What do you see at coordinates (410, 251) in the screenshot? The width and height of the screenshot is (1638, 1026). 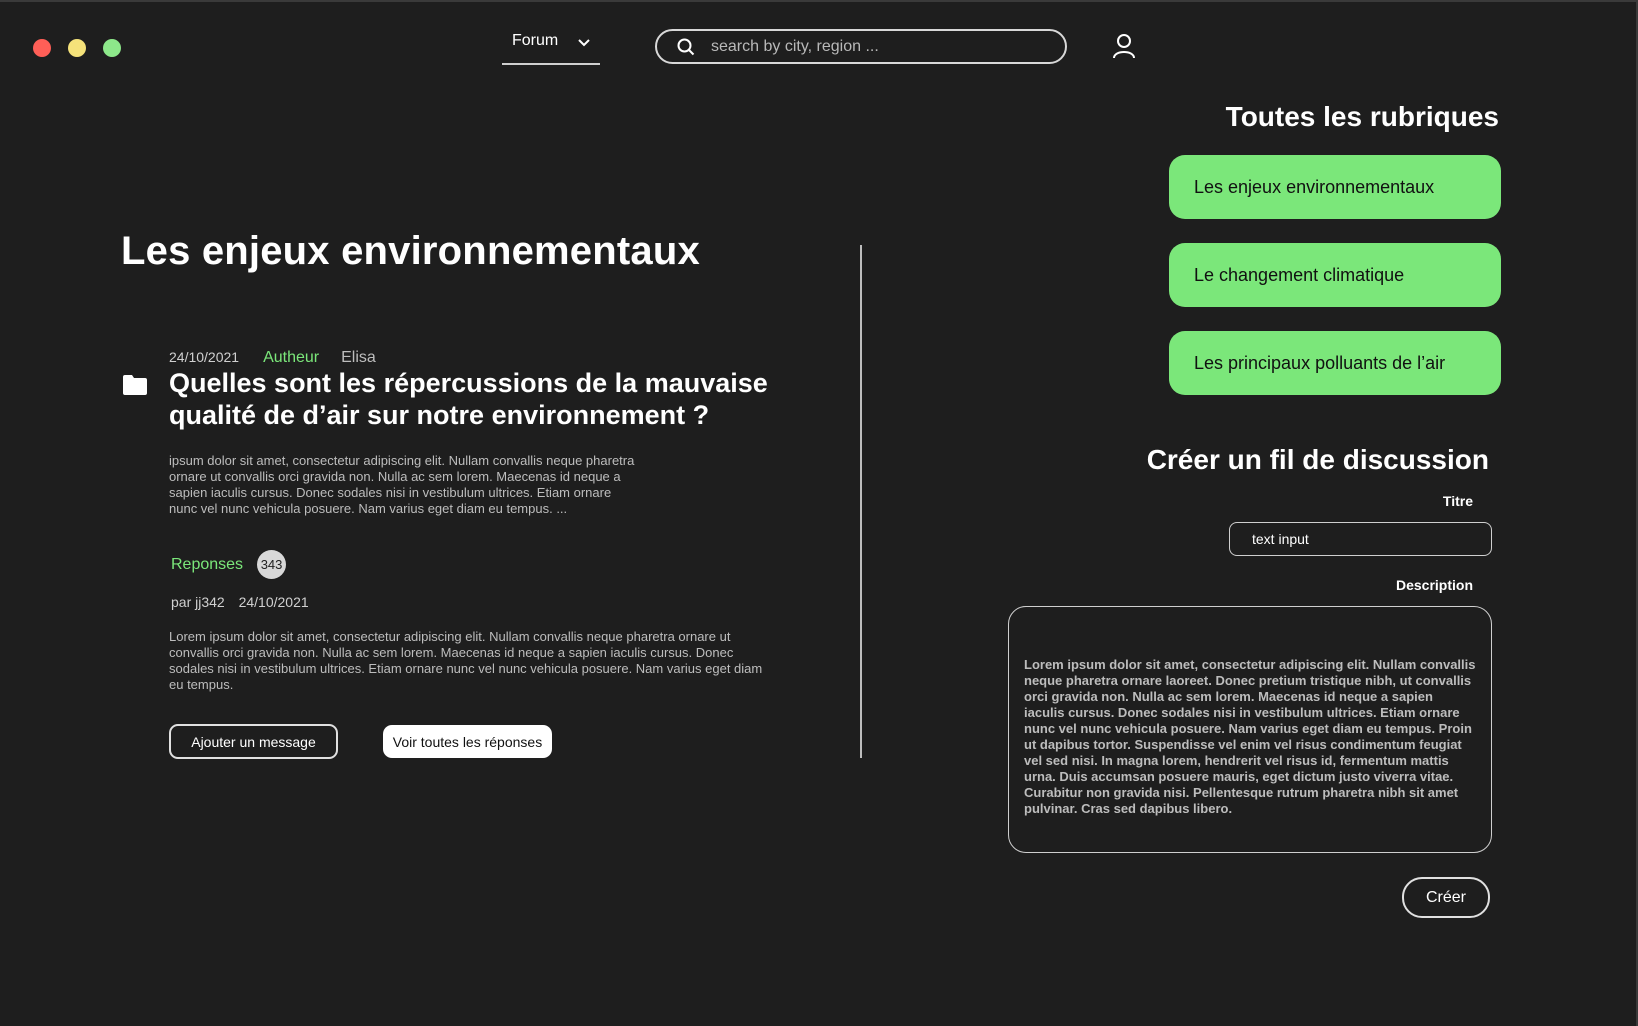 I see `page-title: Les enjeux environnementaux` at bounding box center [410, 251].